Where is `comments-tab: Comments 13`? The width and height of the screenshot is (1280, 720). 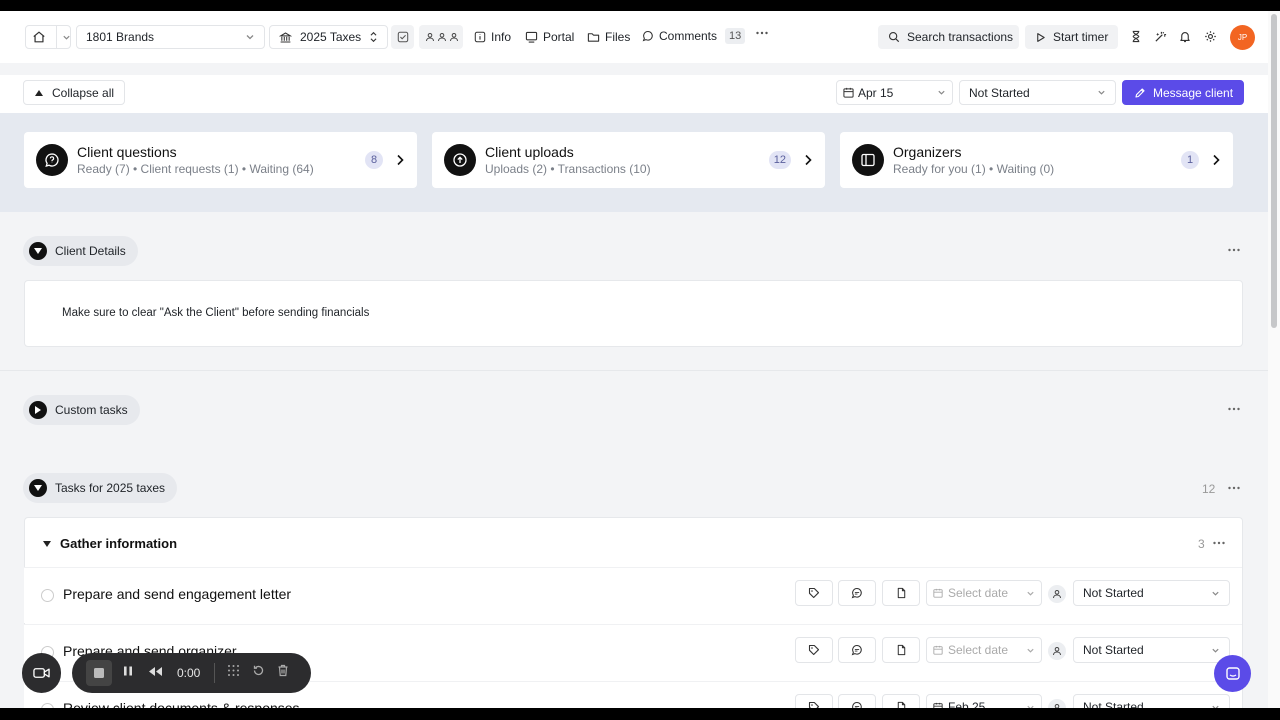 comments-tab: Comments 13 is located at coordinates (694, 36).